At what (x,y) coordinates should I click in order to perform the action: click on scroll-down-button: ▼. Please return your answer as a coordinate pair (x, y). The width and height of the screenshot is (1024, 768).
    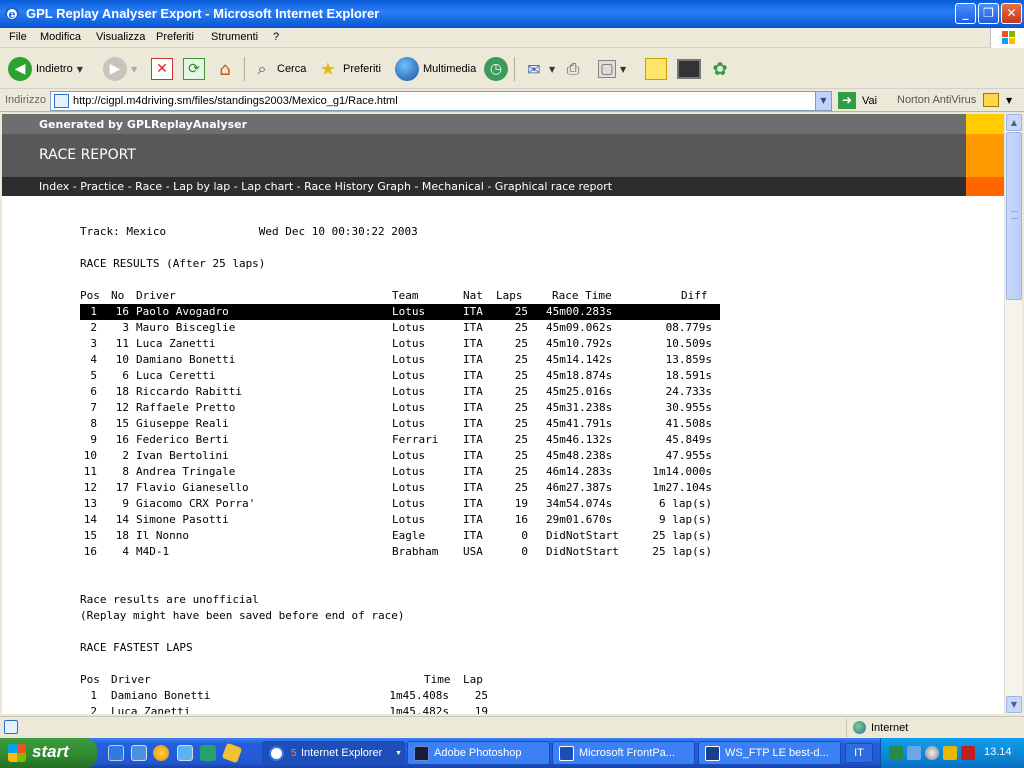
    Looking at the image, I should click on (1014, 704).